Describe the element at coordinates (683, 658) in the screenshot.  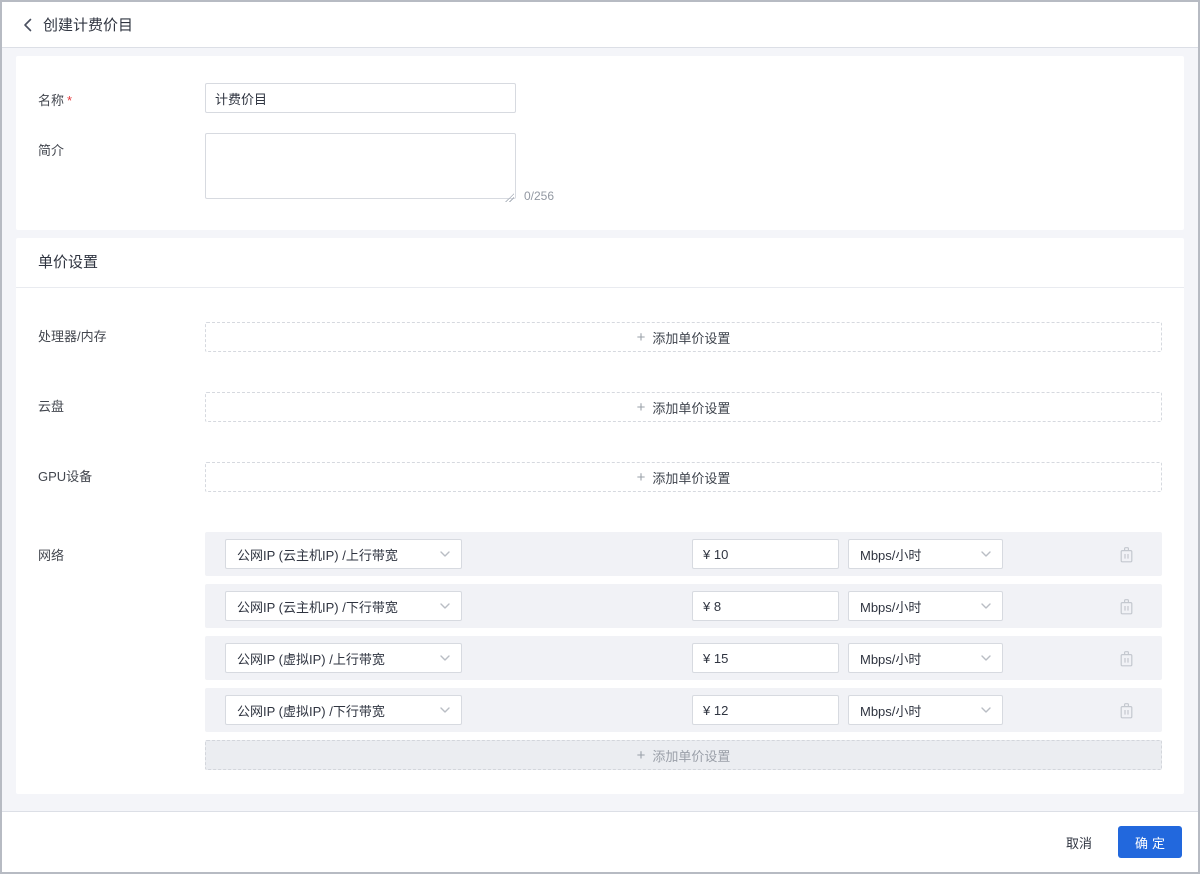
I see `network-price-row: 公网IP (虚拟IP) /上行带宽 Mbps/小时` at that location.